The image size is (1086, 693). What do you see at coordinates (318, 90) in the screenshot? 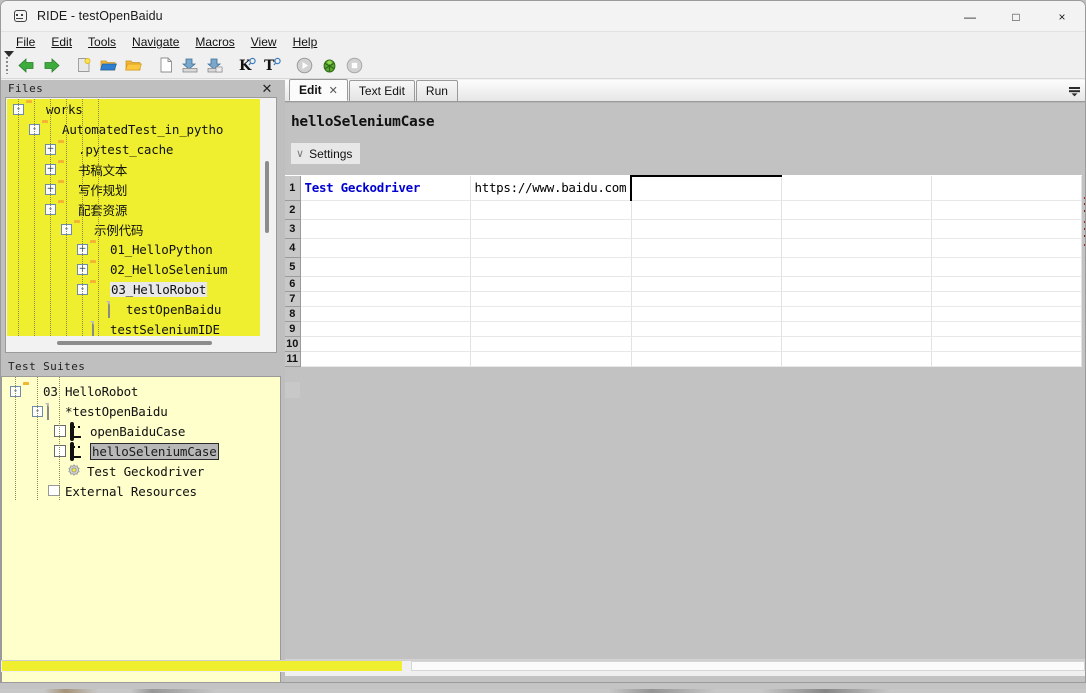
I see `tab-edit: Edit ✕` at bounding box center [318, 90].